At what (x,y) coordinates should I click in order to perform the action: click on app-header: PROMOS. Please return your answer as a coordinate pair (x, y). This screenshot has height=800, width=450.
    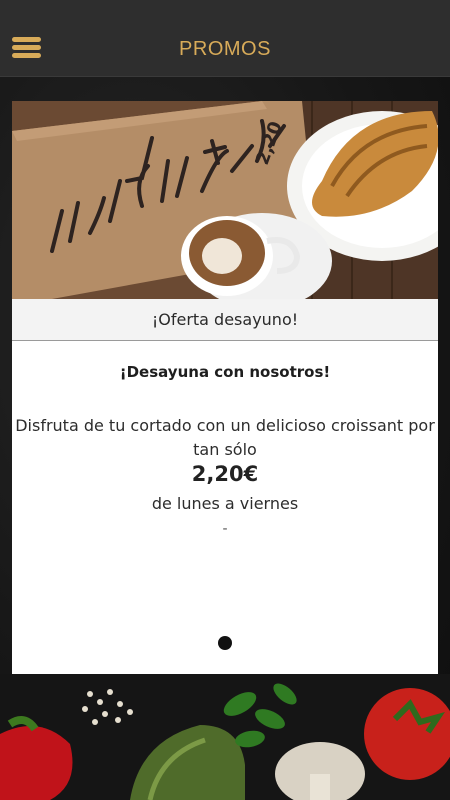
    Looking at the image, I should click on (225, 38).